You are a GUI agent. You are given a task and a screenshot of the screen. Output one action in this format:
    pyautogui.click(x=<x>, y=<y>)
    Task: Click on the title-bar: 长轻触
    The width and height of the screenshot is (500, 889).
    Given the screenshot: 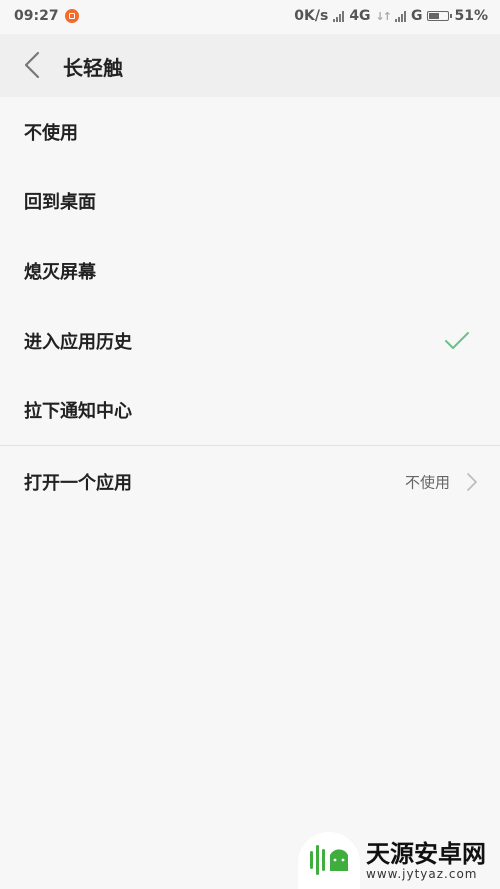 What is the action you would take?
    pyautogui.click(x=250, y=65)
    